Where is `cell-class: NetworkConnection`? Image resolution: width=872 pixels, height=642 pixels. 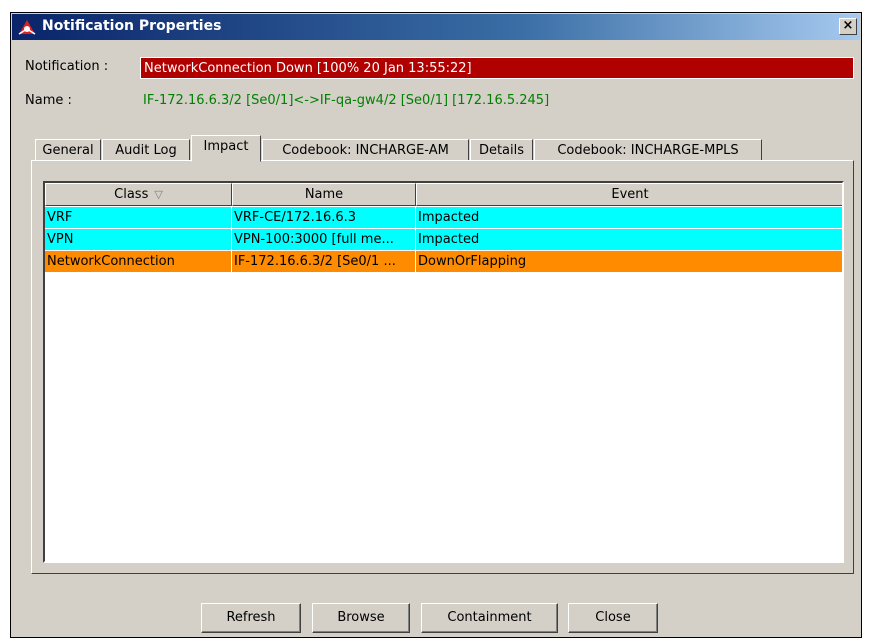 cell-class: NetworkConnection is located at coordinates (138, 261).